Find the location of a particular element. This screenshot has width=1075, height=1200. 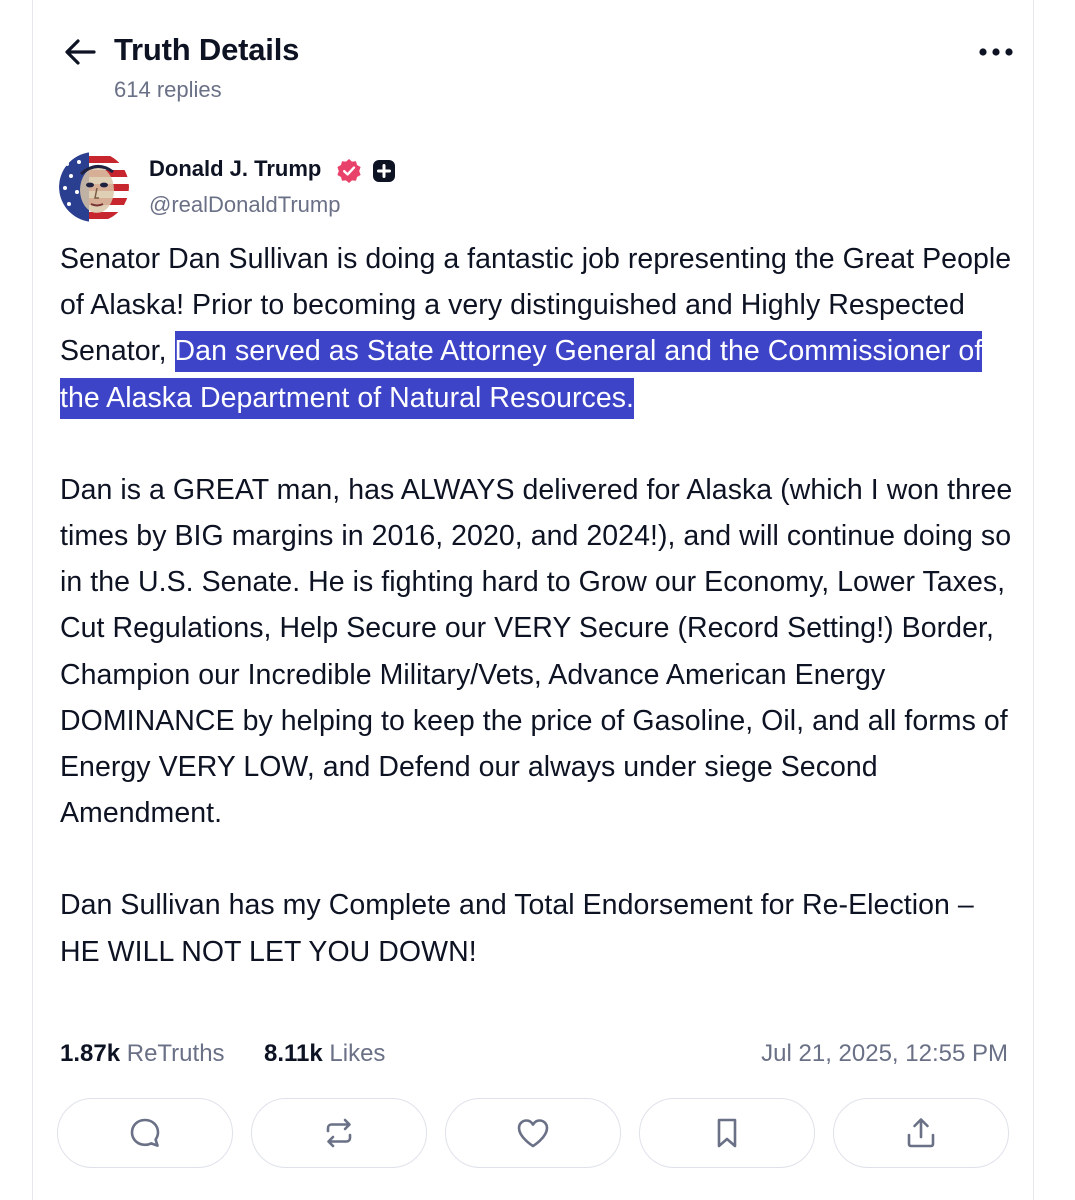

like-button is located at coordinates (533, 1133).